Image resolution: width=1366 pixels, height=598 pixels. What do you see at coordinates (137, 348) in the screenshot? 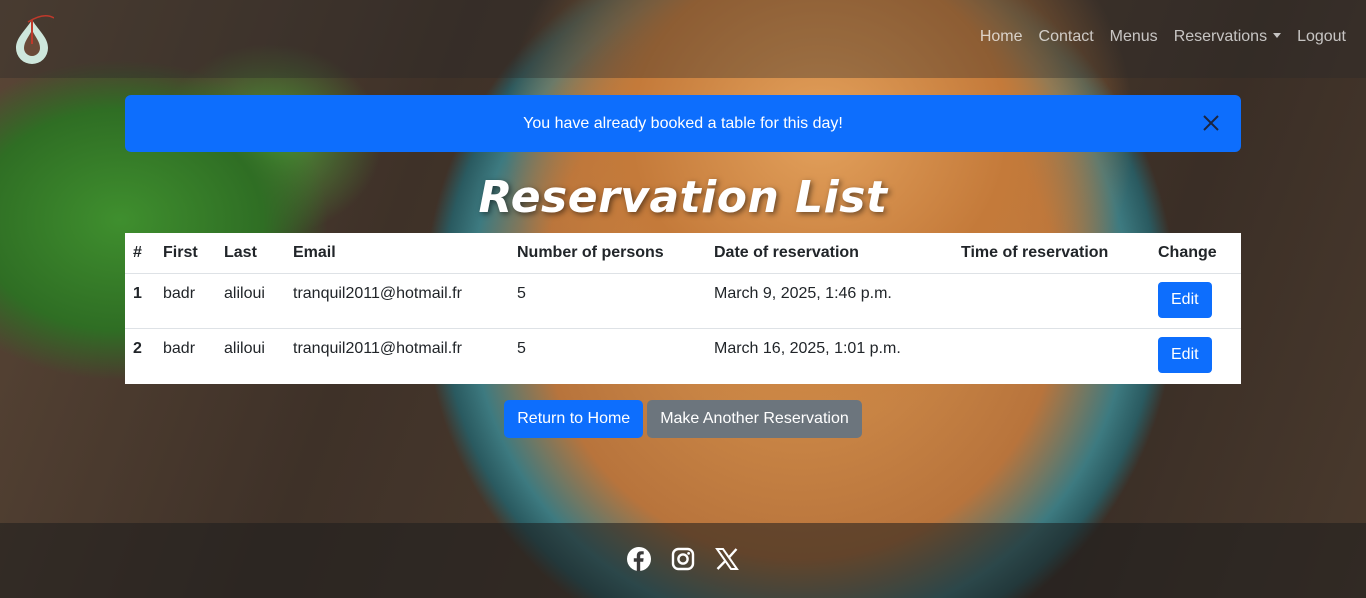
I see `cell-num: 2` at bounding box center [137, 348].